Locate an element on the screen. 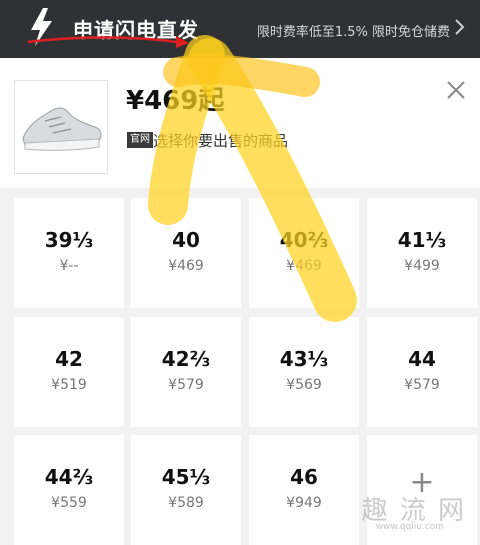 Image resolution: width=480 pixels, height=545 pixels. size-price: ¥589 is located at coordinates (186, 503).